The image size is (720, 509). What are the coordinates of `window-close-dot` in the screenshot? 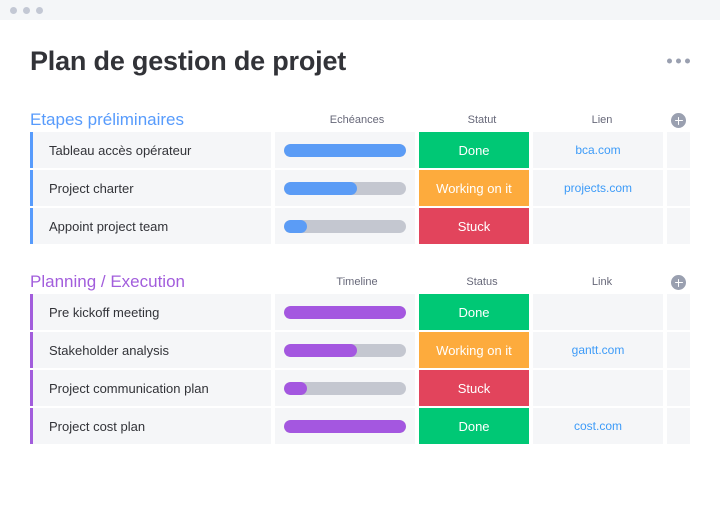 It's located at (13, 10).